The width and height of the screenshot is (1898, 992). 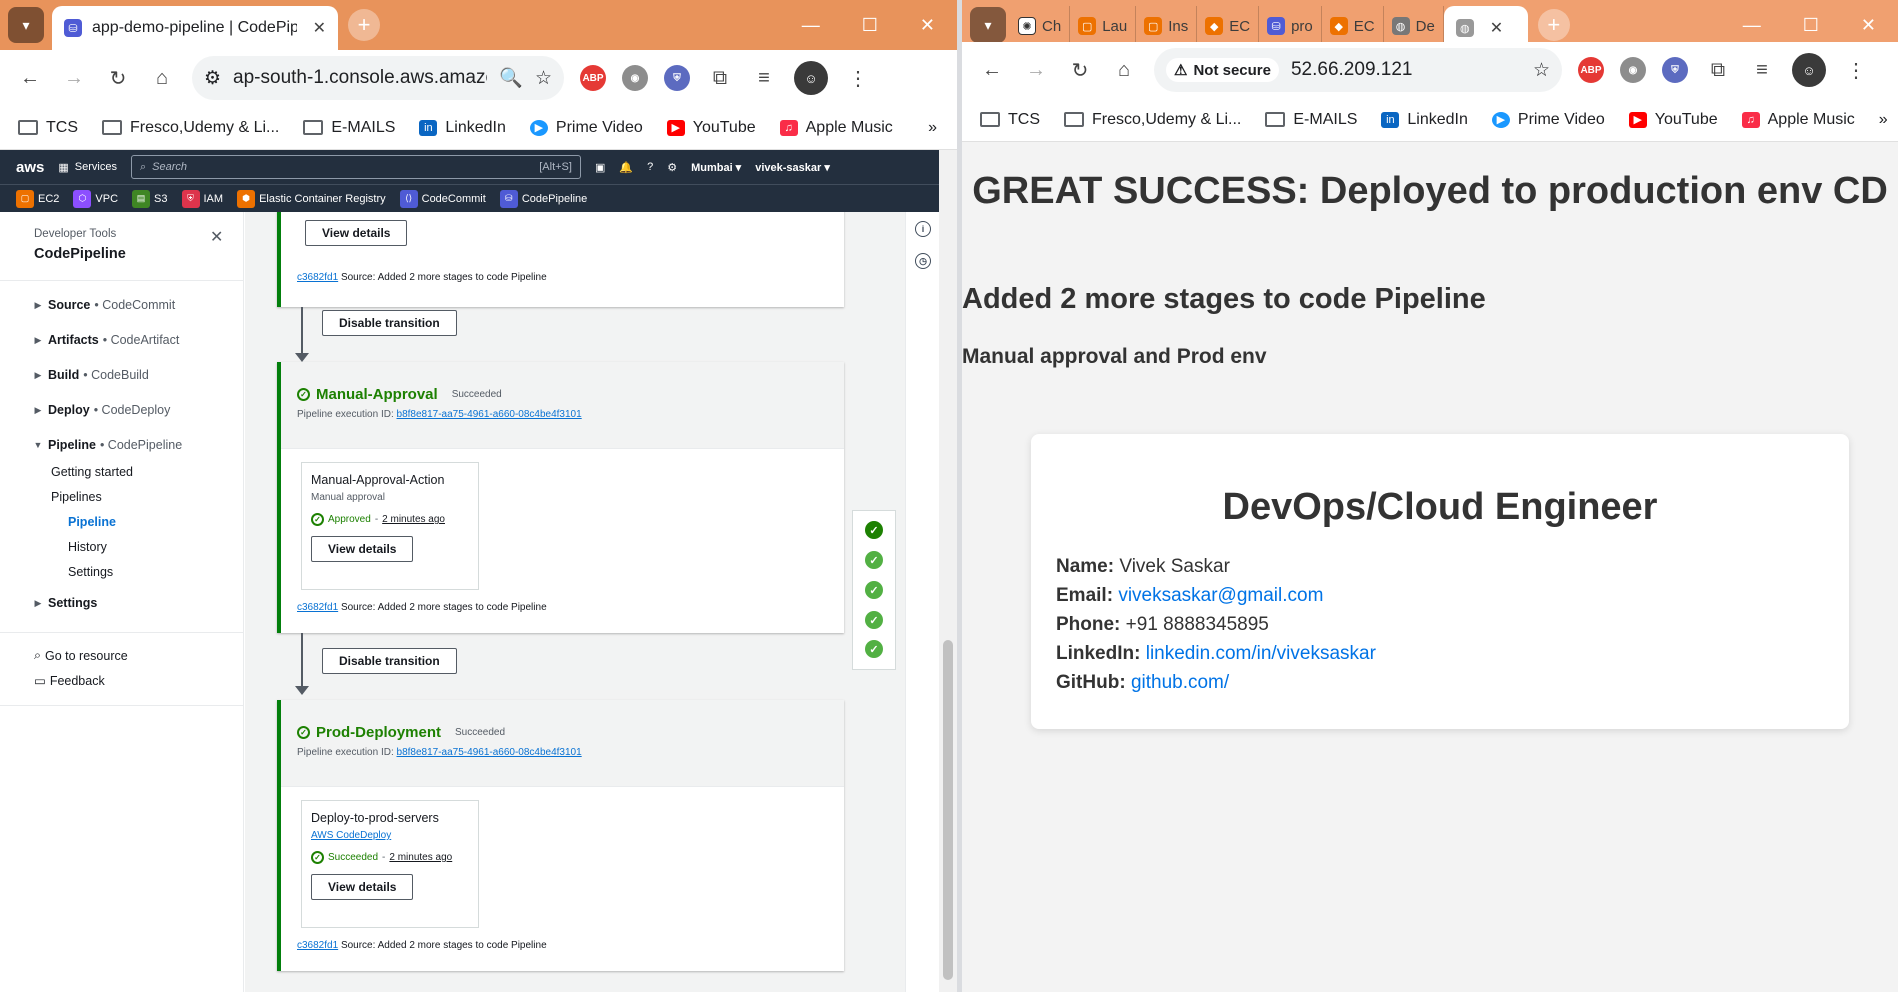 What do you see at coordinates (390, 835) in the screenshot?
I see `action-provider-link: AWS CodeDeploy` at bounding box center [390, 835].